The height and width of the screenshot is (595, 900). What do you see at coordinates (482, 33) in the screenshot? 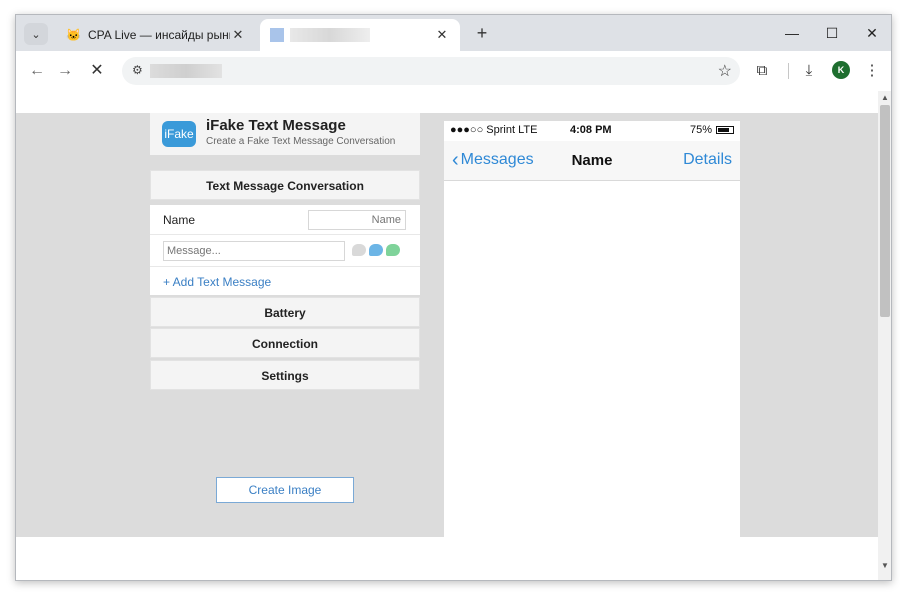
I see `new-tab-plus-icon: +` at bounding box center [482, 33].